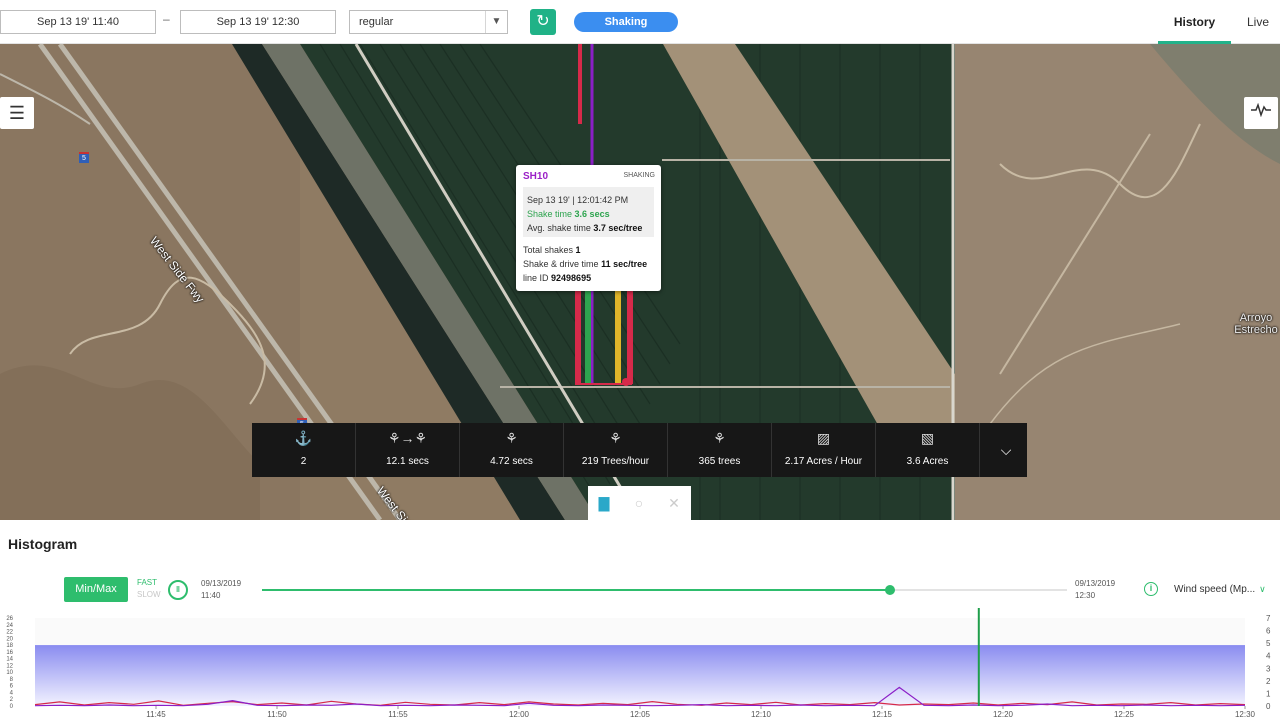 Image resolution: width=1280 pixels, height=720 pixels. What do you see at coordinates (1194, 22) in the screenshot?
I see `tab-history: History` at bounding box center [1194, 22].